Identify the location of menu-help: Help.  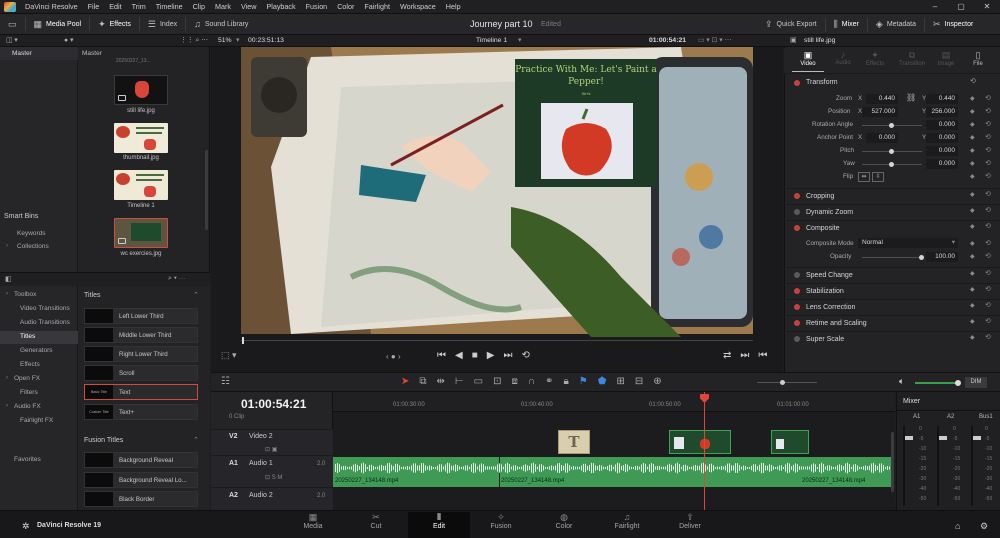
(453, 6).